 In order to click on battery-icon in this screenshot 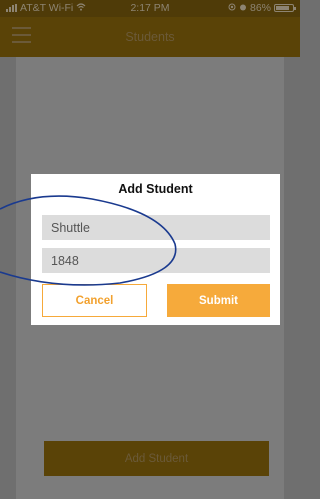, I will do `click(285, 8)`.